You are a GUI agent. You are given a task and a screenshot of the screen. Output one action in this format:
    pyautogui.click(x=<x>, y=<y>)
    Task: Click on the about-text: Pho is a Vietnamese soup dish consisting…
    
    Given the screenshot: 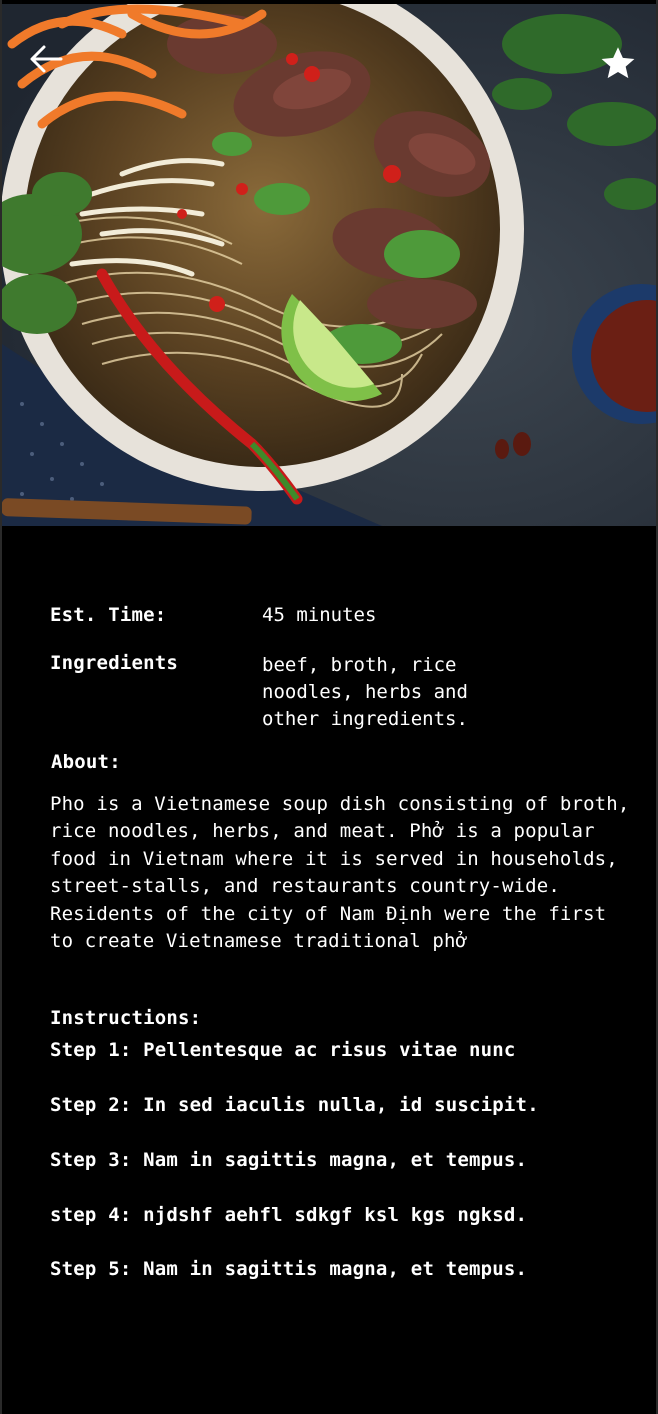 What is the action you would take?
    pyautogui.click(x=340, y=873)
    